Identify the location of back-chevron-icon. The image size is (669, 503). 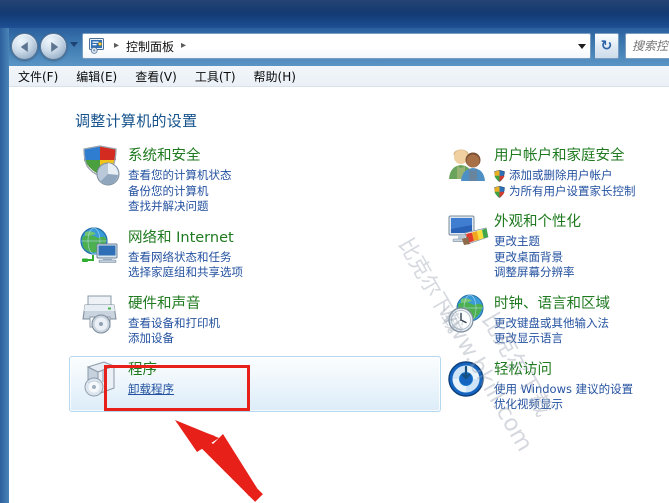
(24, 46).